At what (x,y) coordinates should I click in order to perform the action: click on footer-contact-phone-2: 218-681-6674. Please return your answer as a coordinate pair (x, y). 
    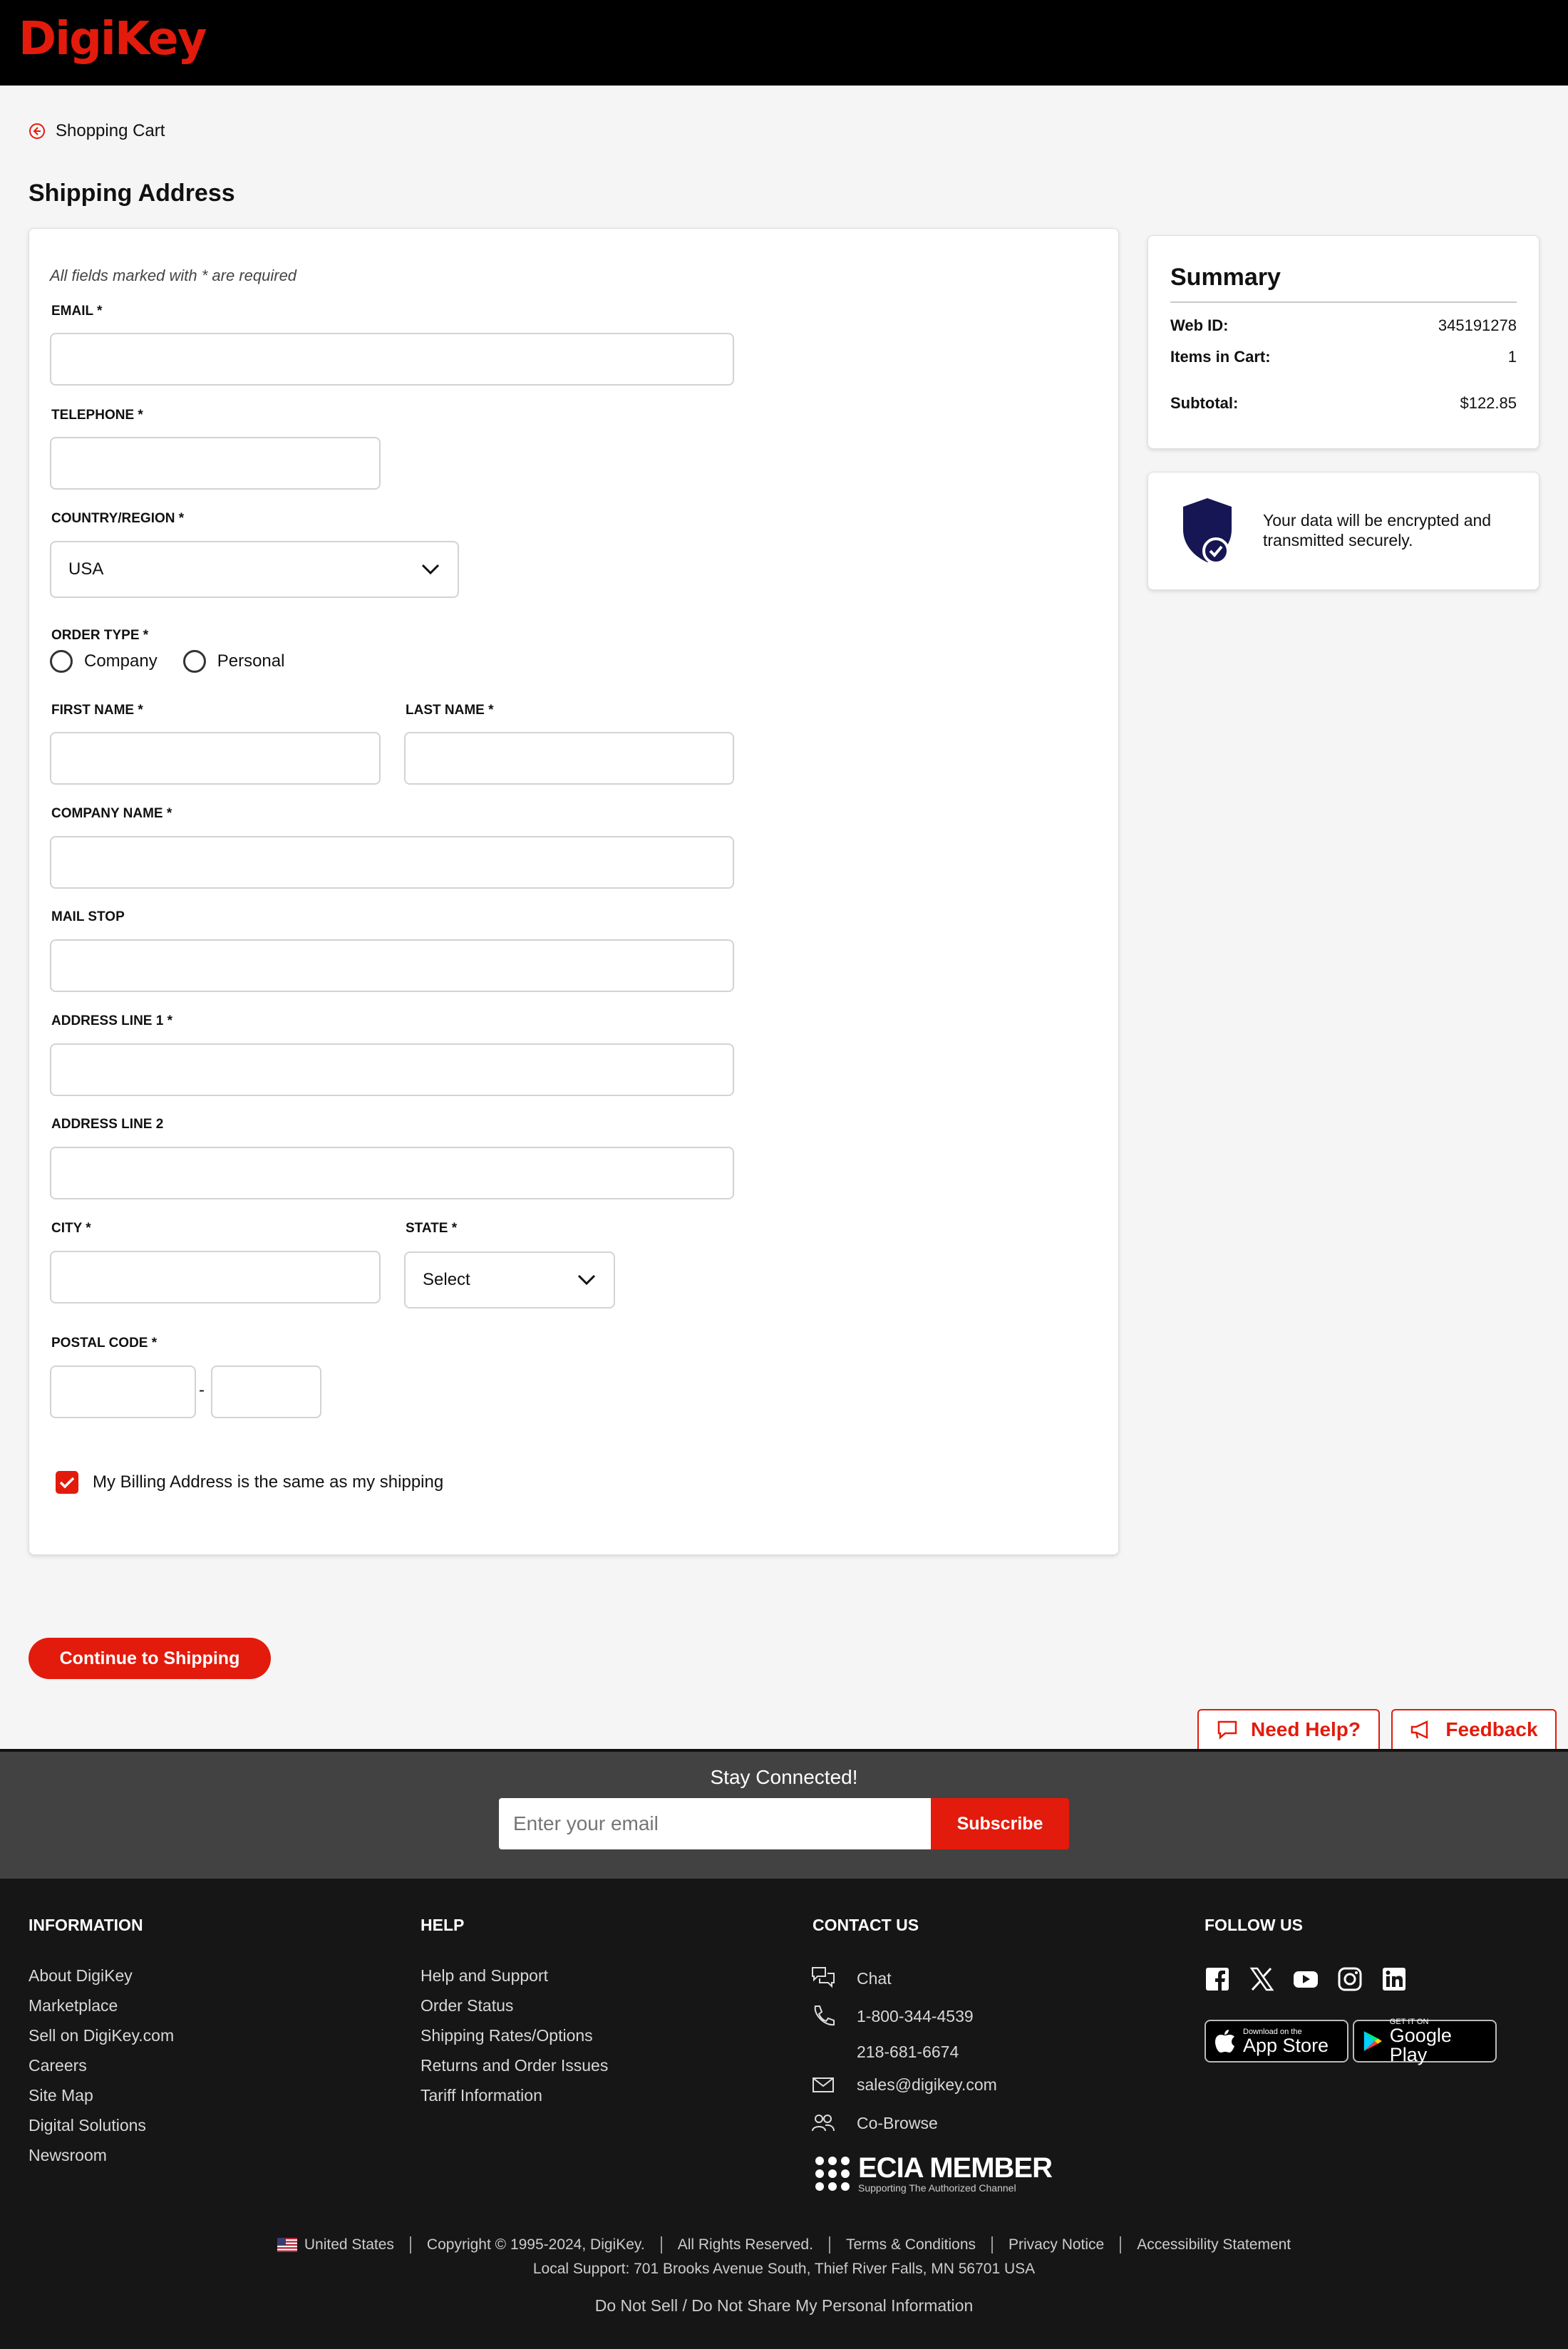
    Looking at the image, I should click on (908, 2052).